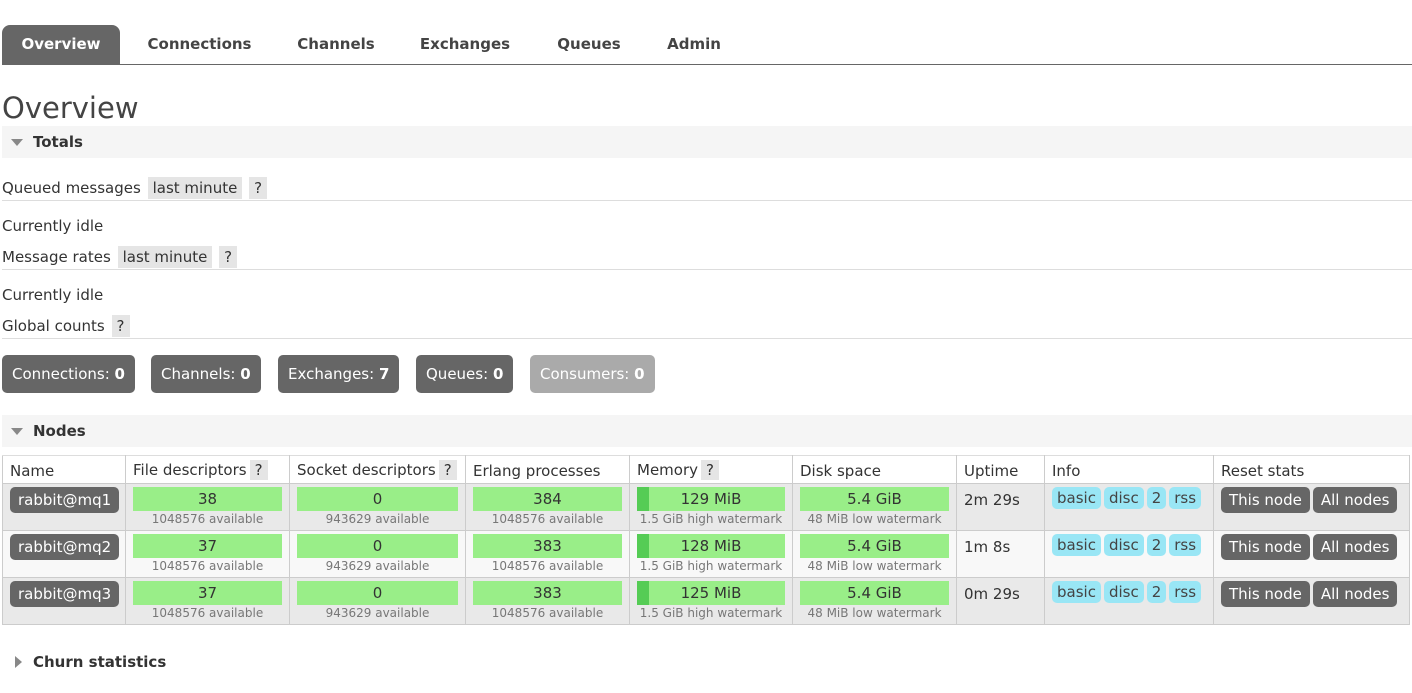 This screenshot has height=693, width=1412. What do you see at coordinates (56, 257) in the screenshot?
I see `message-rates-label: Message rates` at bounding box center [56, 257].